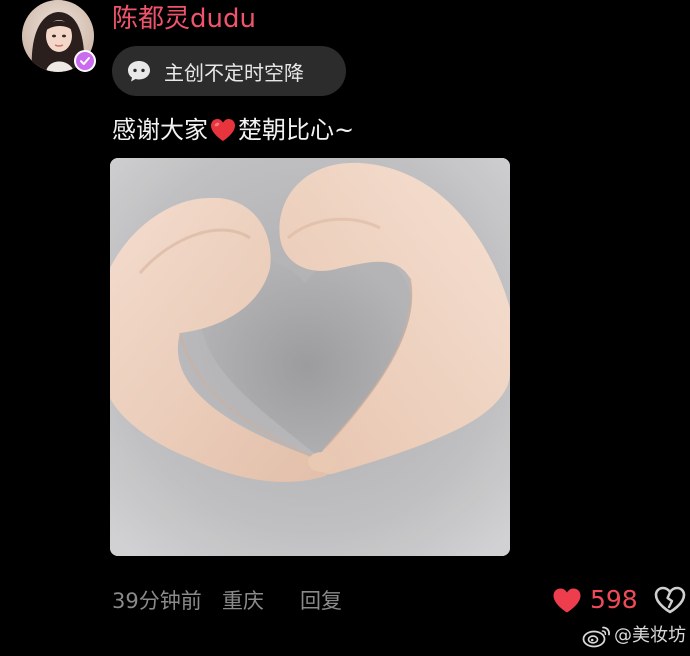 The height and width of the screenshot is (656, 690). I want to click on chat-bubble-icon, so click(139, 71).